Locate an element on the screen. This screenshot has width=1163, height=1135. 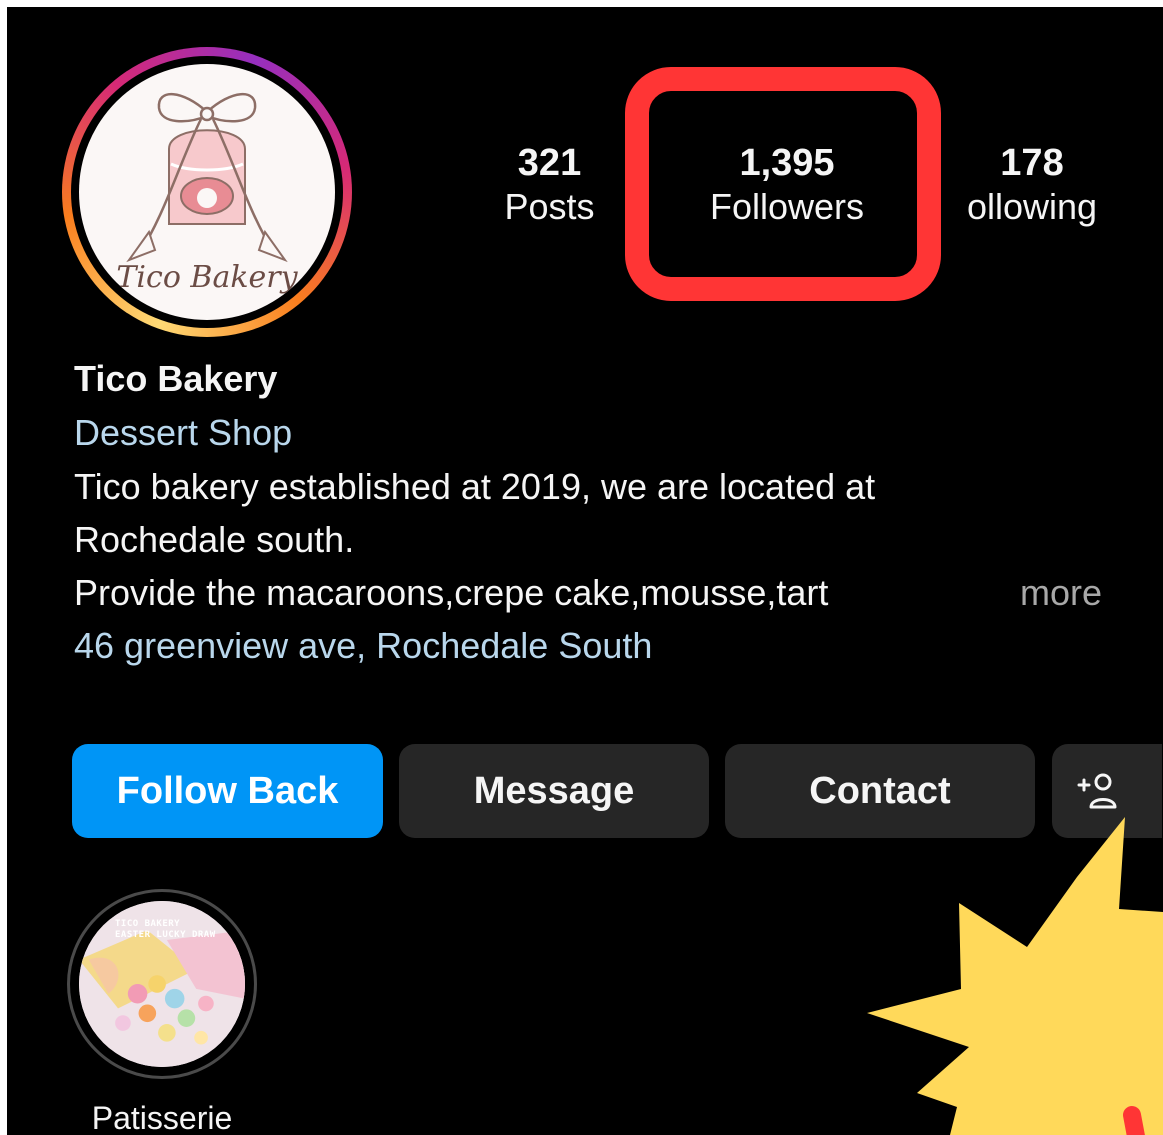
logo-text: Tico Bakery is located at coordinates (207, 277).